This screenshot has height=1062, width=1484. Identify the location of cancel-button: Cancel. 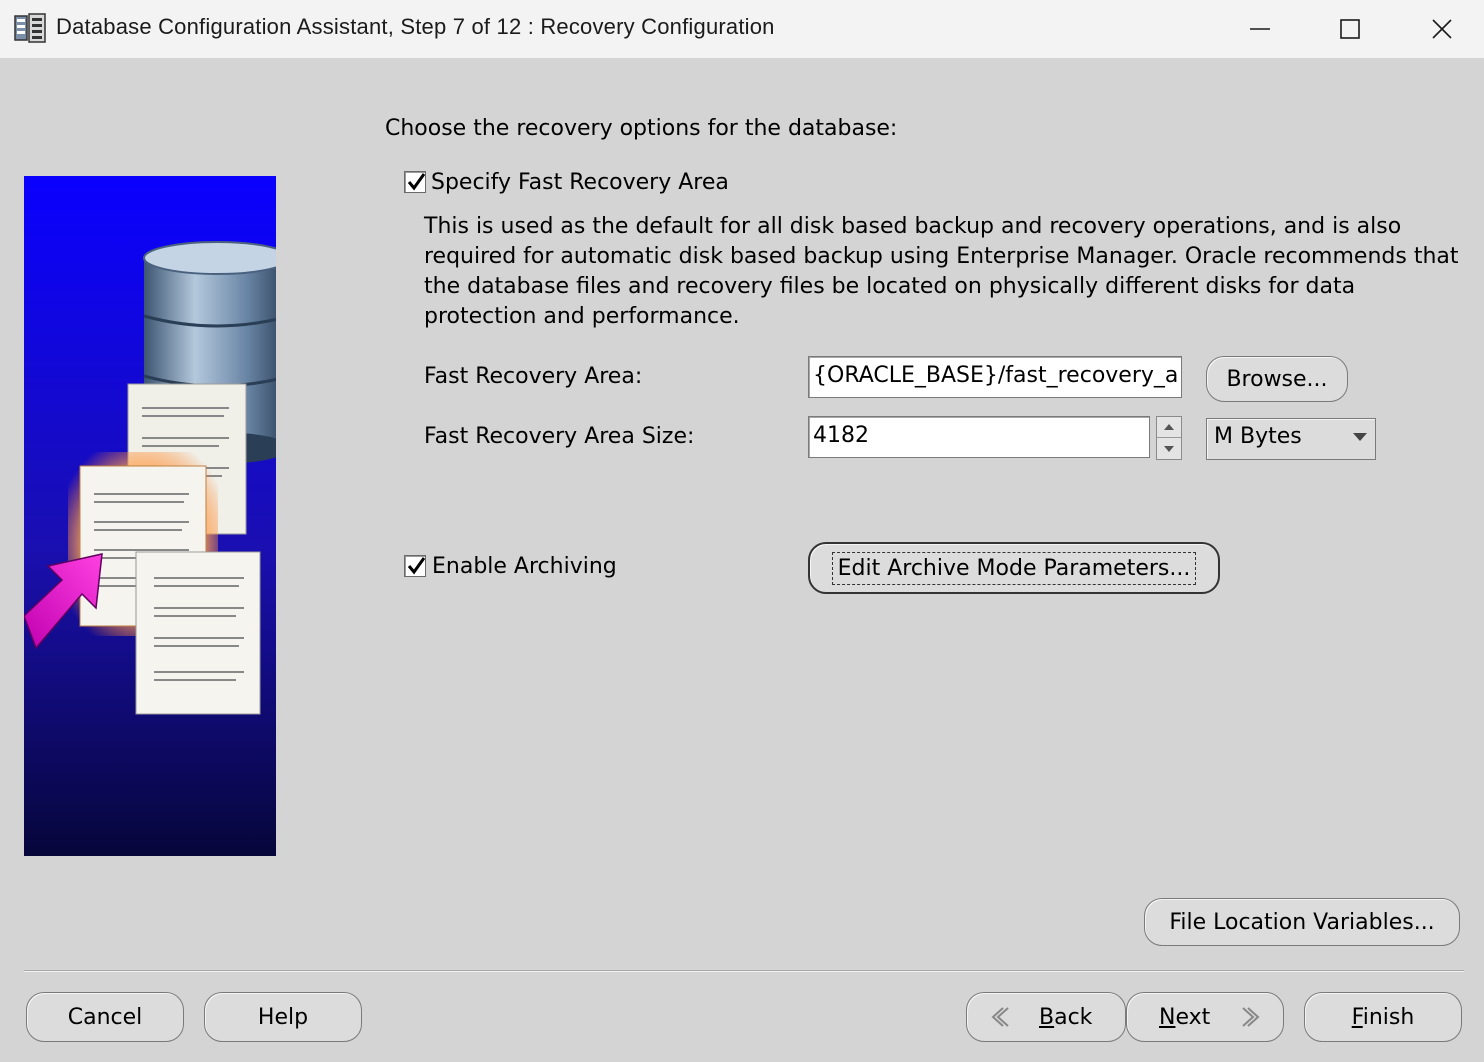
(105, 1017).